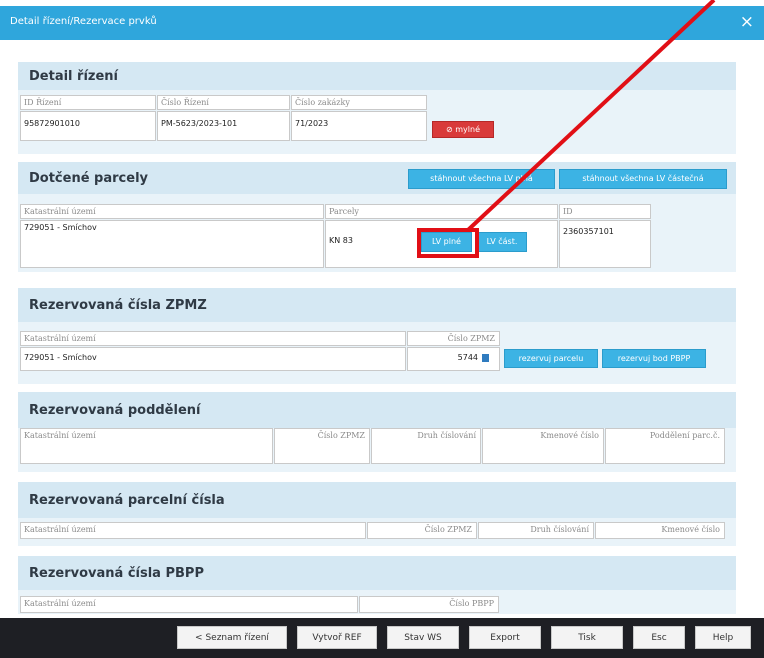 Image resolution: width=764 pixels, height=658 pixels. What do you see at coordinates (377, 573) in the screenshot?
I see `pbpp-header: Rezervovaná čísla PBPP` at bounding box center [377, 573].